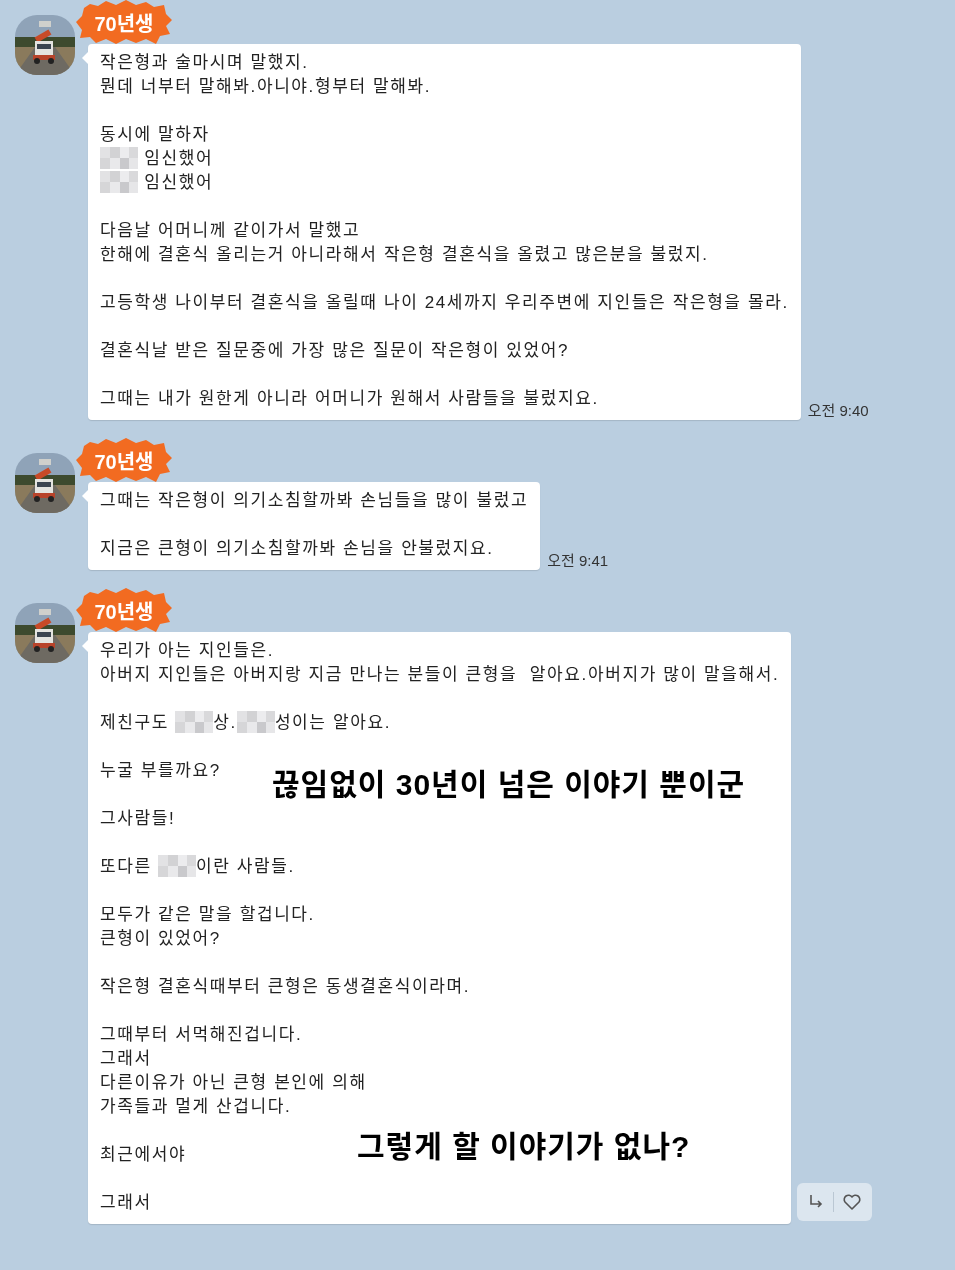 The image size is (955, 1270). I want to click on overlay-caption: 그렇게 할 이야기가 없나?, so click(524, 1147).